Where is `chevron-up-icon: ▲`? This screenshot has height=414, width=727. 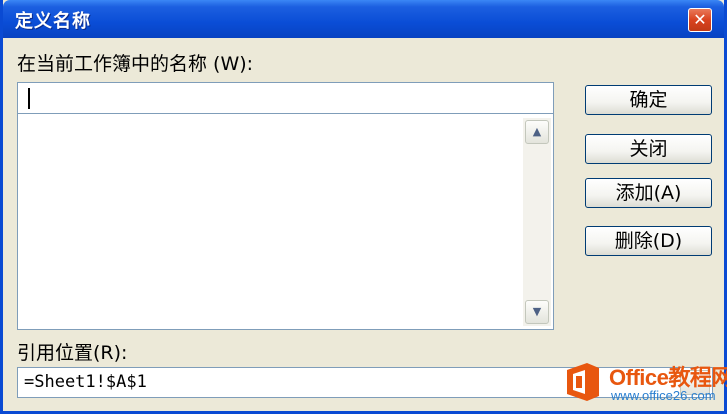 chevron-up-icon: ▲ is located at coordinates (537, 131).